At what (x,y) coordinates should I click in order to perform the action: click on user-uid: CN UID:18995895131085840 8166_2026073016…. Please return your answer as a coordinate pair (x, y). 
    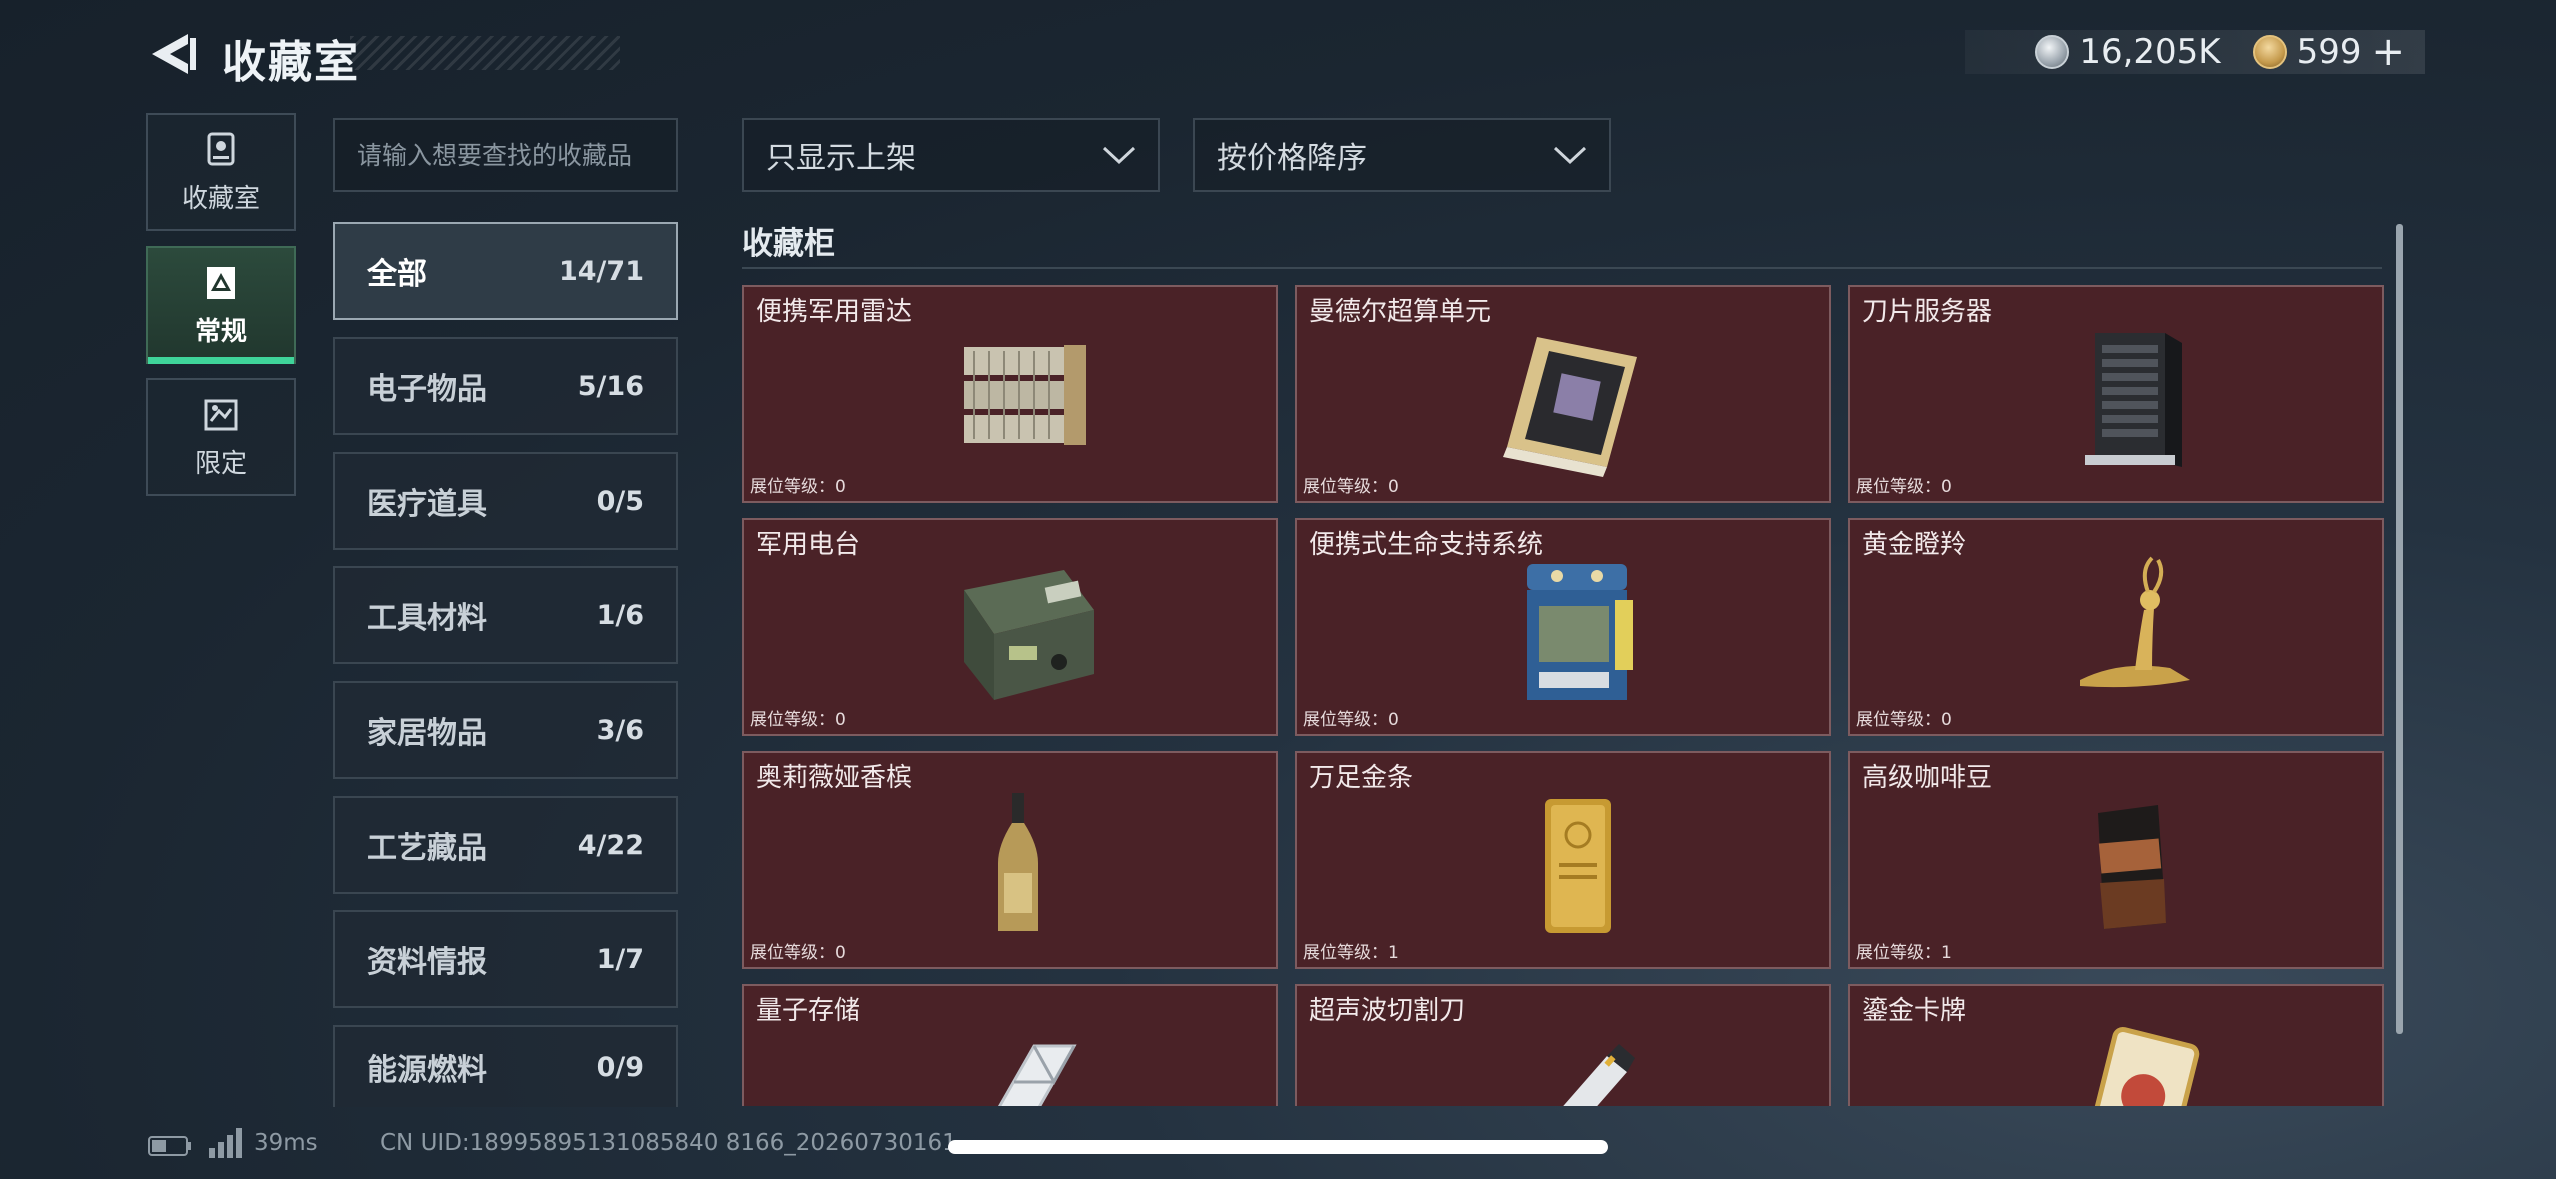
    Looking at the image, I should click on (668, 1143).